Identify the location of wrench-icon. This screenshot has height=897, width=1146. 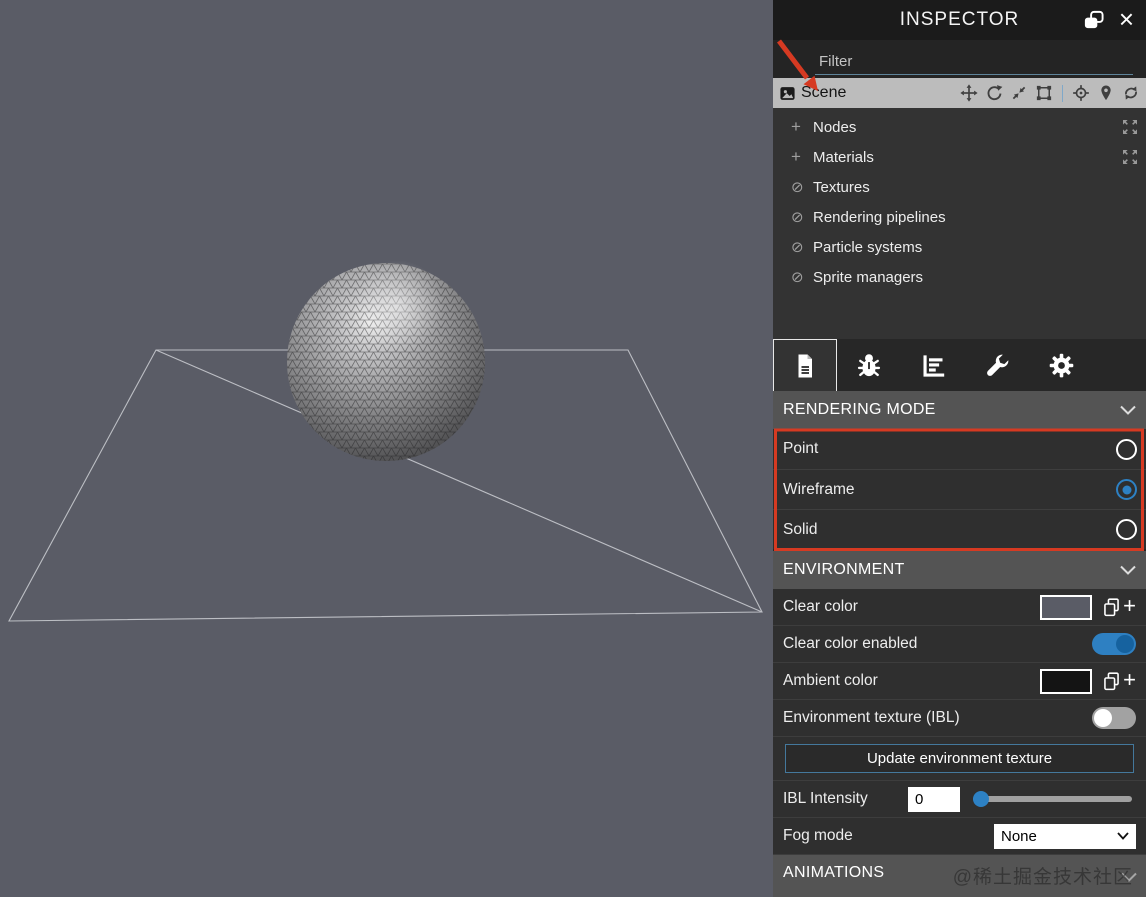
(997, 365).